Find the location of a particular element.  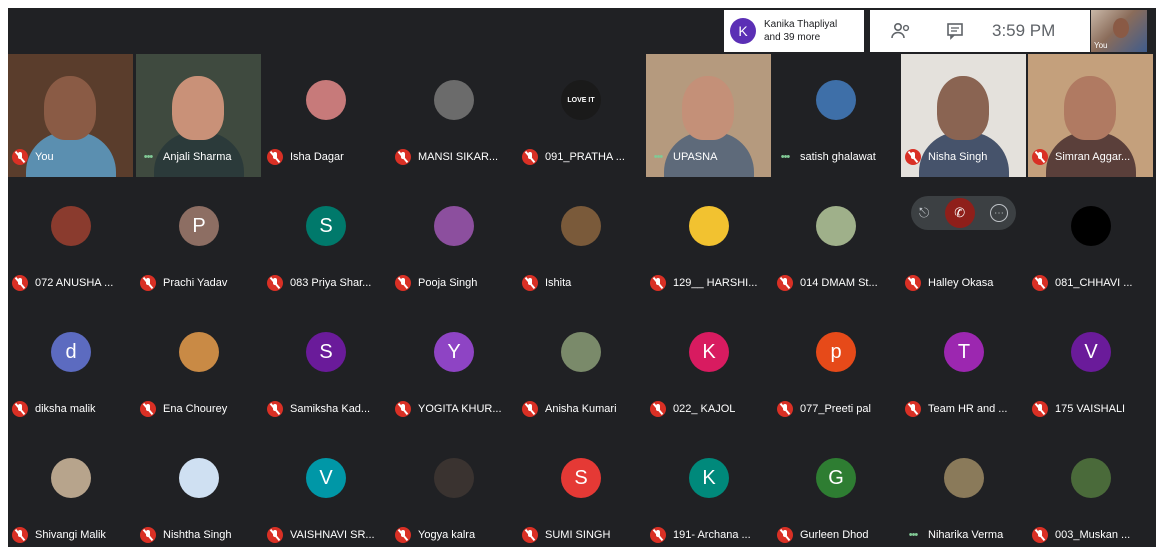

participant-tile: P Prachi Yadav is located at coordinates (198, 241).